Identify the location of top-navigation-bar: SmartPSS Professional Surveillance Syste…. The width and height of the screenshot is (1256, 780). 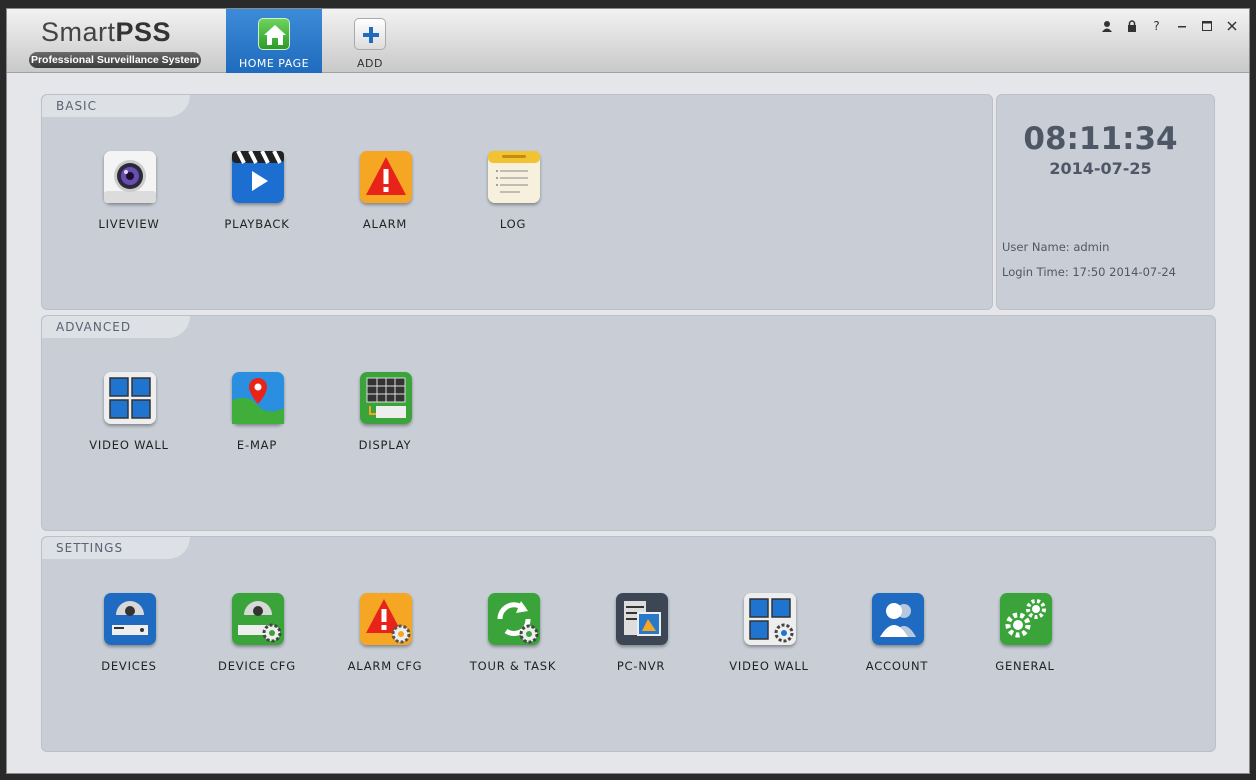
(628, 41).